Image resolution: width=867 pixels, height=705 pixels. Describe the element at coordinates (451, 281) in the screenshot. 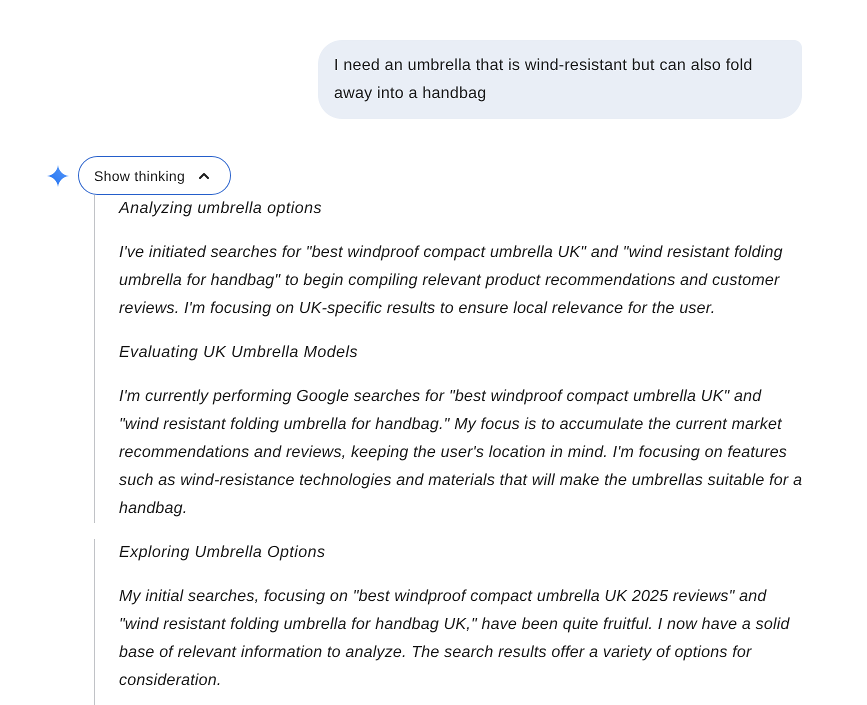

I see `thought-paragraph: I've initiated searches for "best windproof compact umbrella UK" and "wind resistant folding umbrella for handbag" to begin compiling relevant product recommendations and customer reviews. I'm focusing on UK-specific results to ensure local relevance for the user.` at that location.